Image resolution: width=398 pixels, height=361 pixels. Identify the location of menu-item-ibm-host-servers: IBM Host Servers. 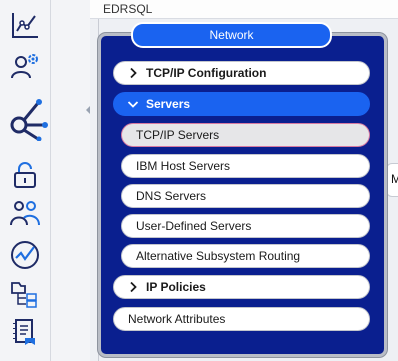
(245, 166).